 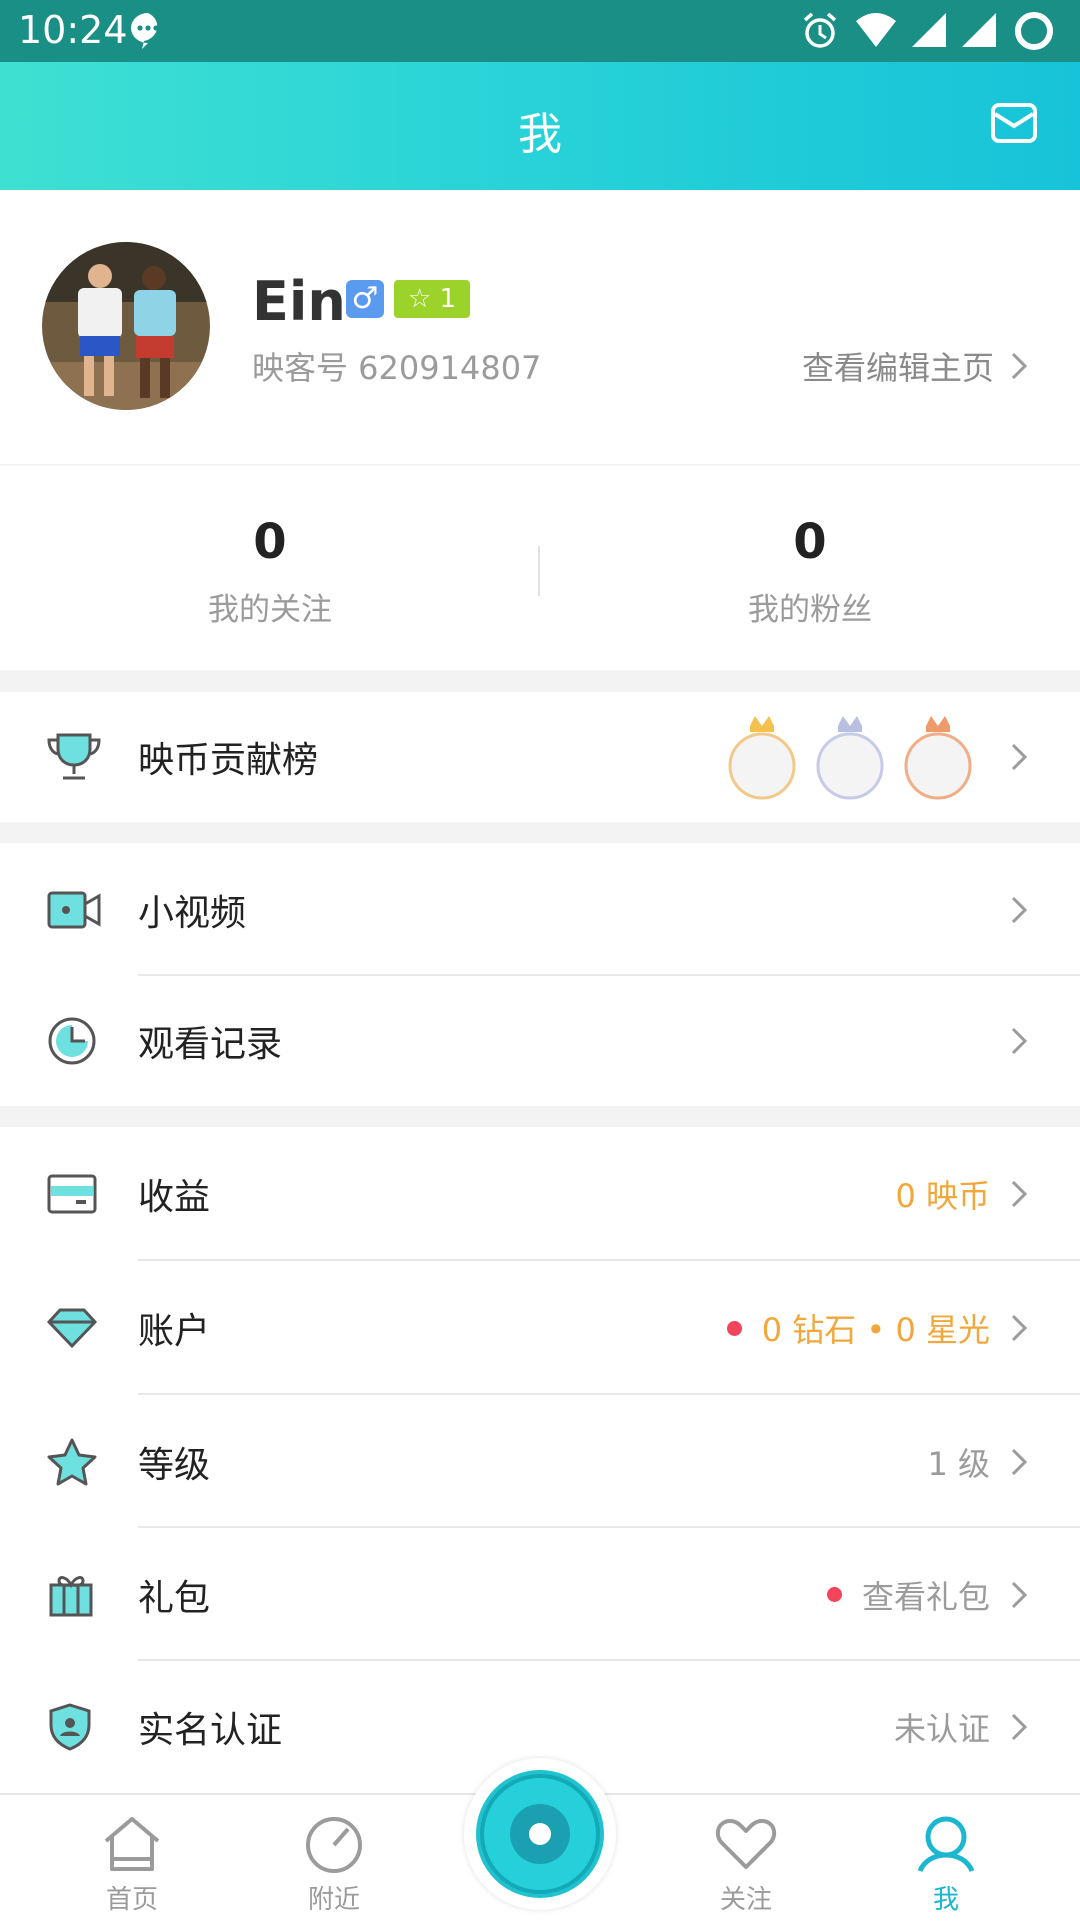 I want to click on verify-value: 未认证, so click(x=941, y=1729).